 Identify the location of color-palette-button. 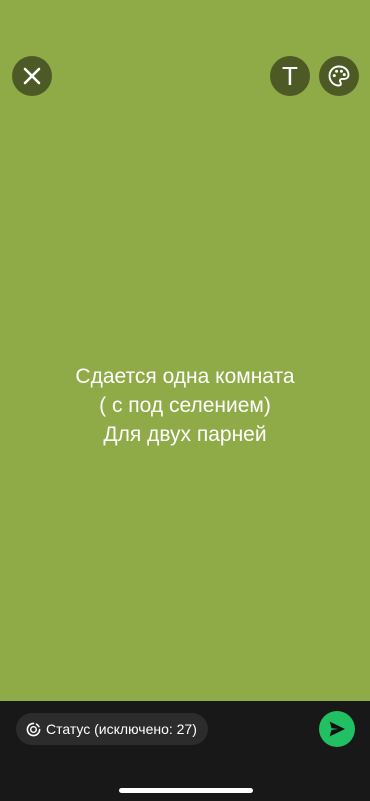
(339, 76).